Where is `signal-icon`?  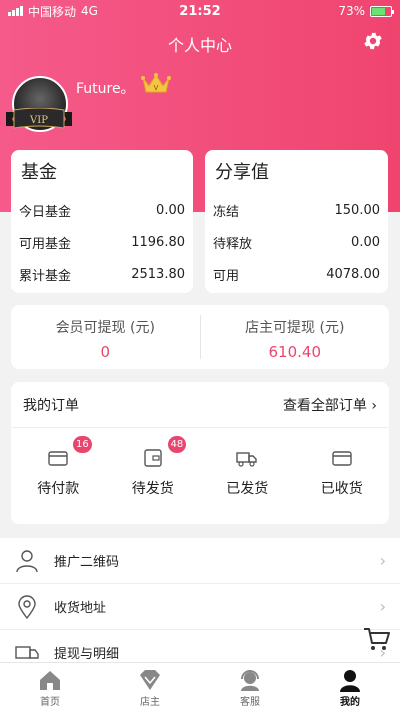 signal-icon is located at coordinates (15, 11).